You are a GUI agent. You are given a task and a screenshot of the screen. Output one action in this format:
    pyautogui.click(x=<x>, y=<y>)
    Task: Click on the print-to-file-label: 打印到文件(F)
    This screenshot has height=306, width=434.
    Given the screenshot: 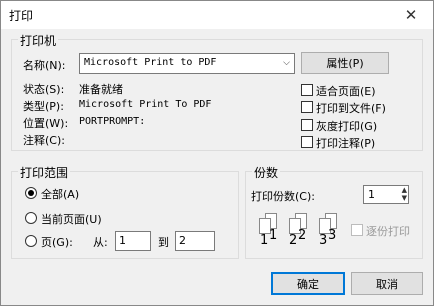 What is the action you would take?
    pyautogui.click(x=351, y=108)
    